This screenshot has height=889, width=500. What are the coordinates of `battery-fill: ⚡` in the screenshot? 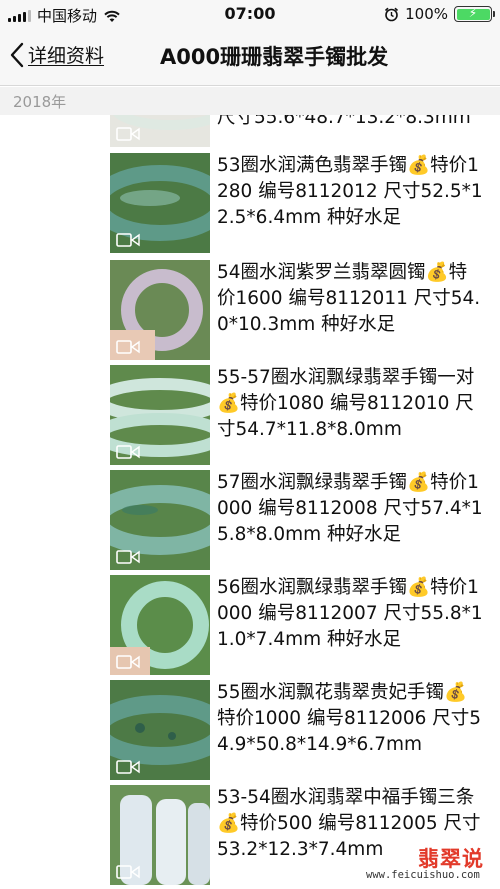 It's located at (473, 13).